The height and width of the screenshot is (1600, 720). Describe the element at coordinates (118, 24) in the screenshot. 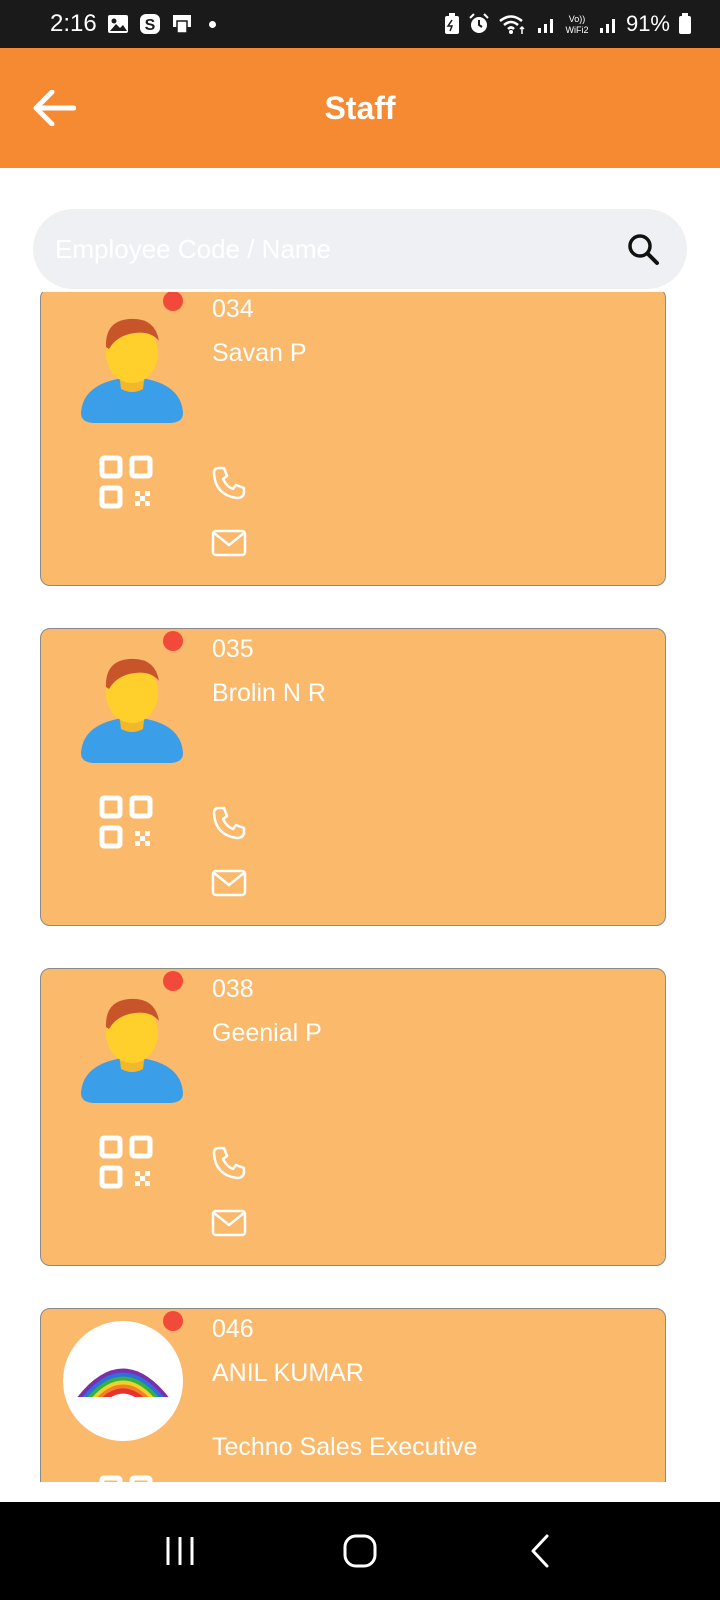

I see `gallery-icon` at that location.